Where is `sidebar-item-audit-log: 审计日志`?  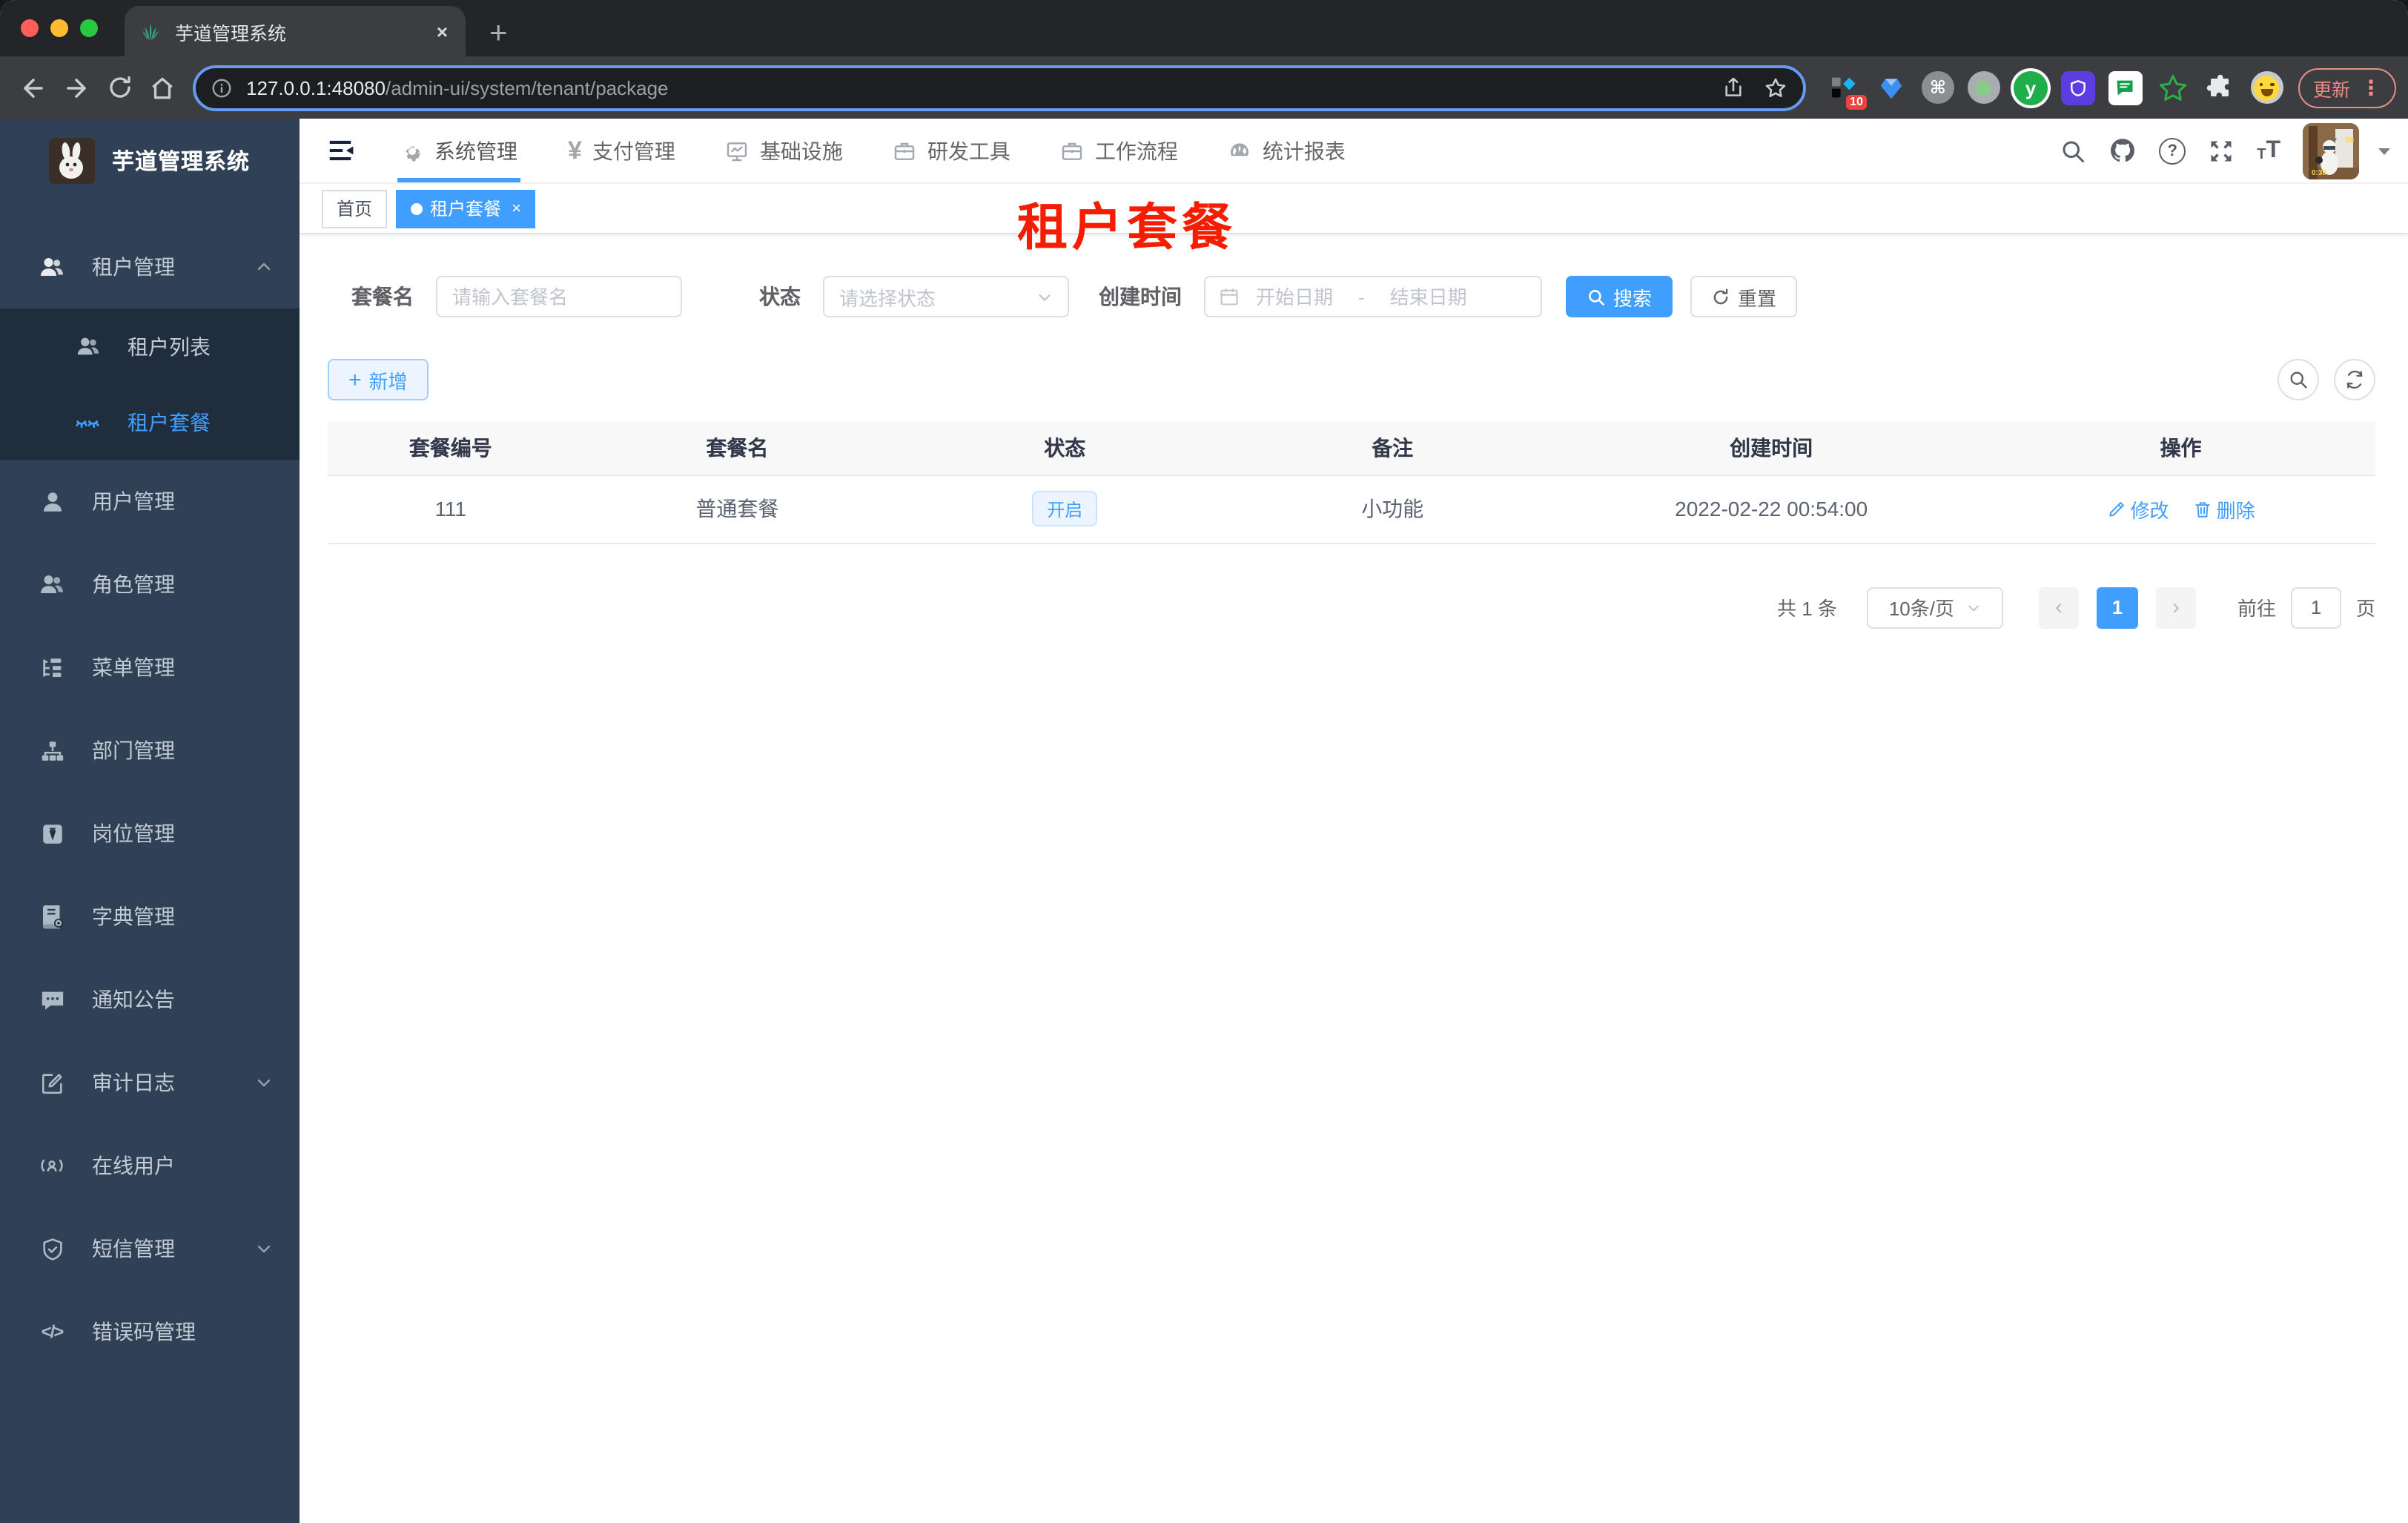
sidebar-item-audit-log: 审计日志 is located at coordinates (150, 1083).